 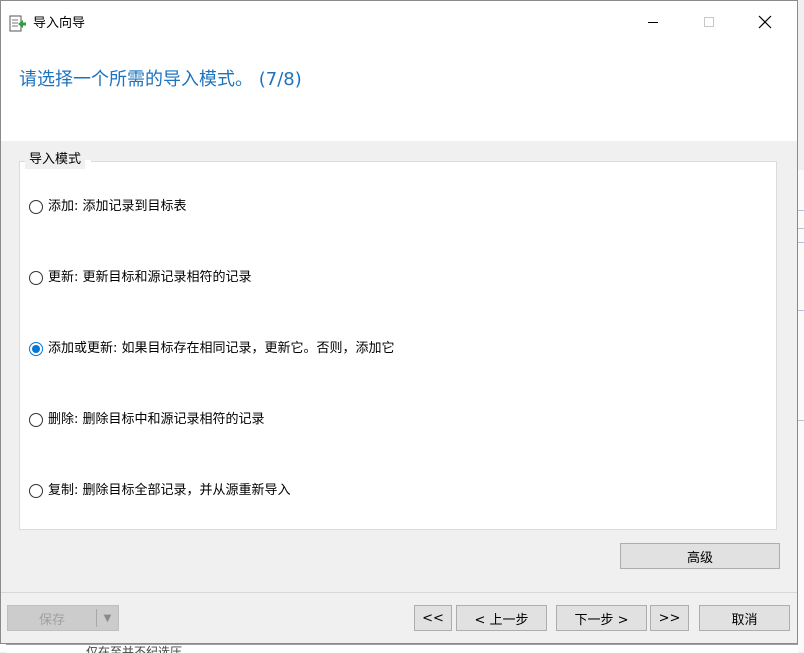 I want to click on cancel-button: 取消, so click(x=744, y=618).